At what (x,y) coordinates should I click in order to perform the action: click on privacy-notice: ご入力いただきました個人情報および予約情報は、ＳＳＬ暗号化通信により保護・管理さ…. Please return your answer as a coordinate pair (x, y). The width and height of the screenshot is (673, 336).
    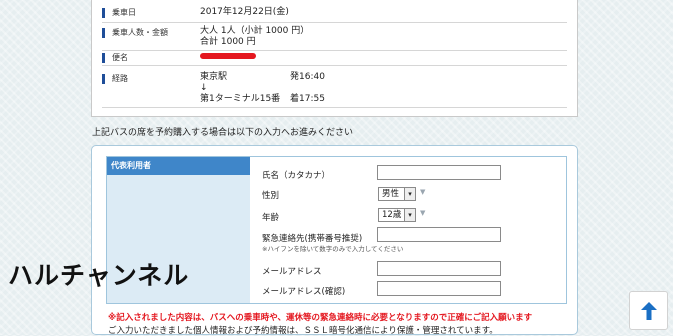
    Looking at the image, I should click on (303, 331).